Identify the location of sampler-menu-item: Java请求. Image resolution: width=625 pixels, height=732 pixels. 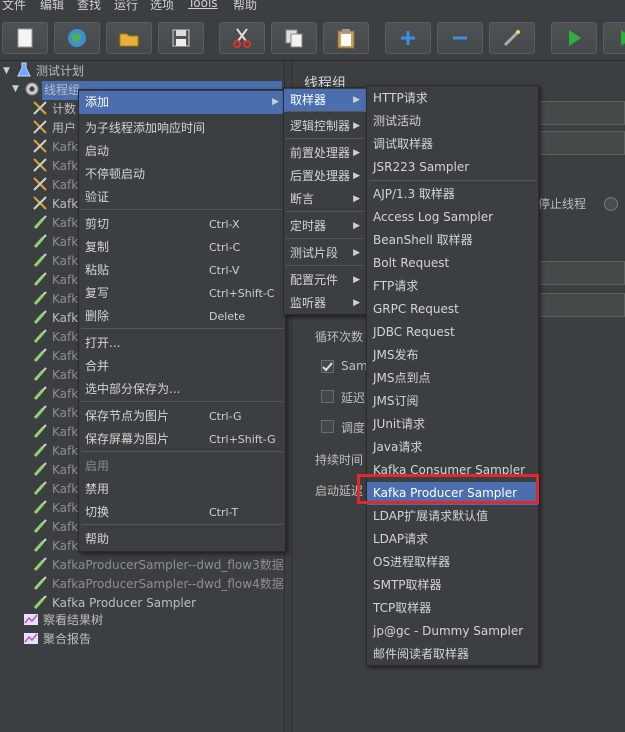
(452, 447).